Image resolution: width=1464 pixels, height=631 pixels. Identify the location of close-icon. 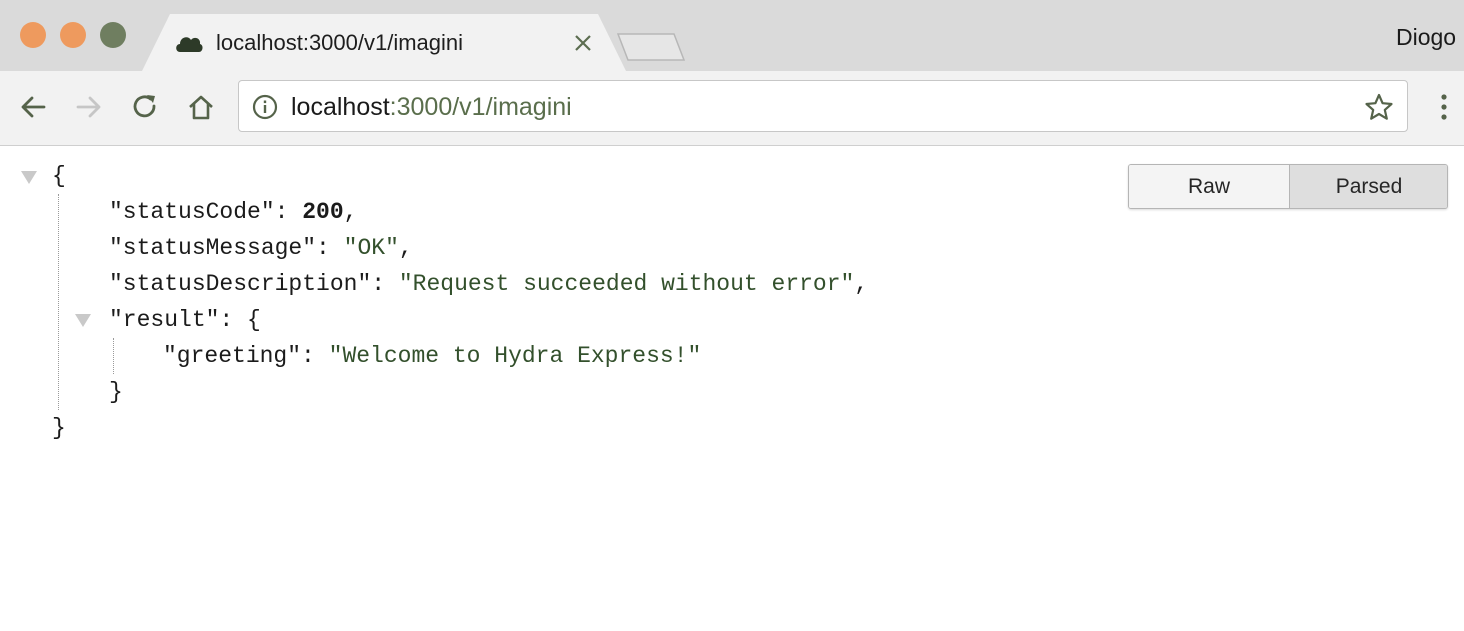
(583, 43).